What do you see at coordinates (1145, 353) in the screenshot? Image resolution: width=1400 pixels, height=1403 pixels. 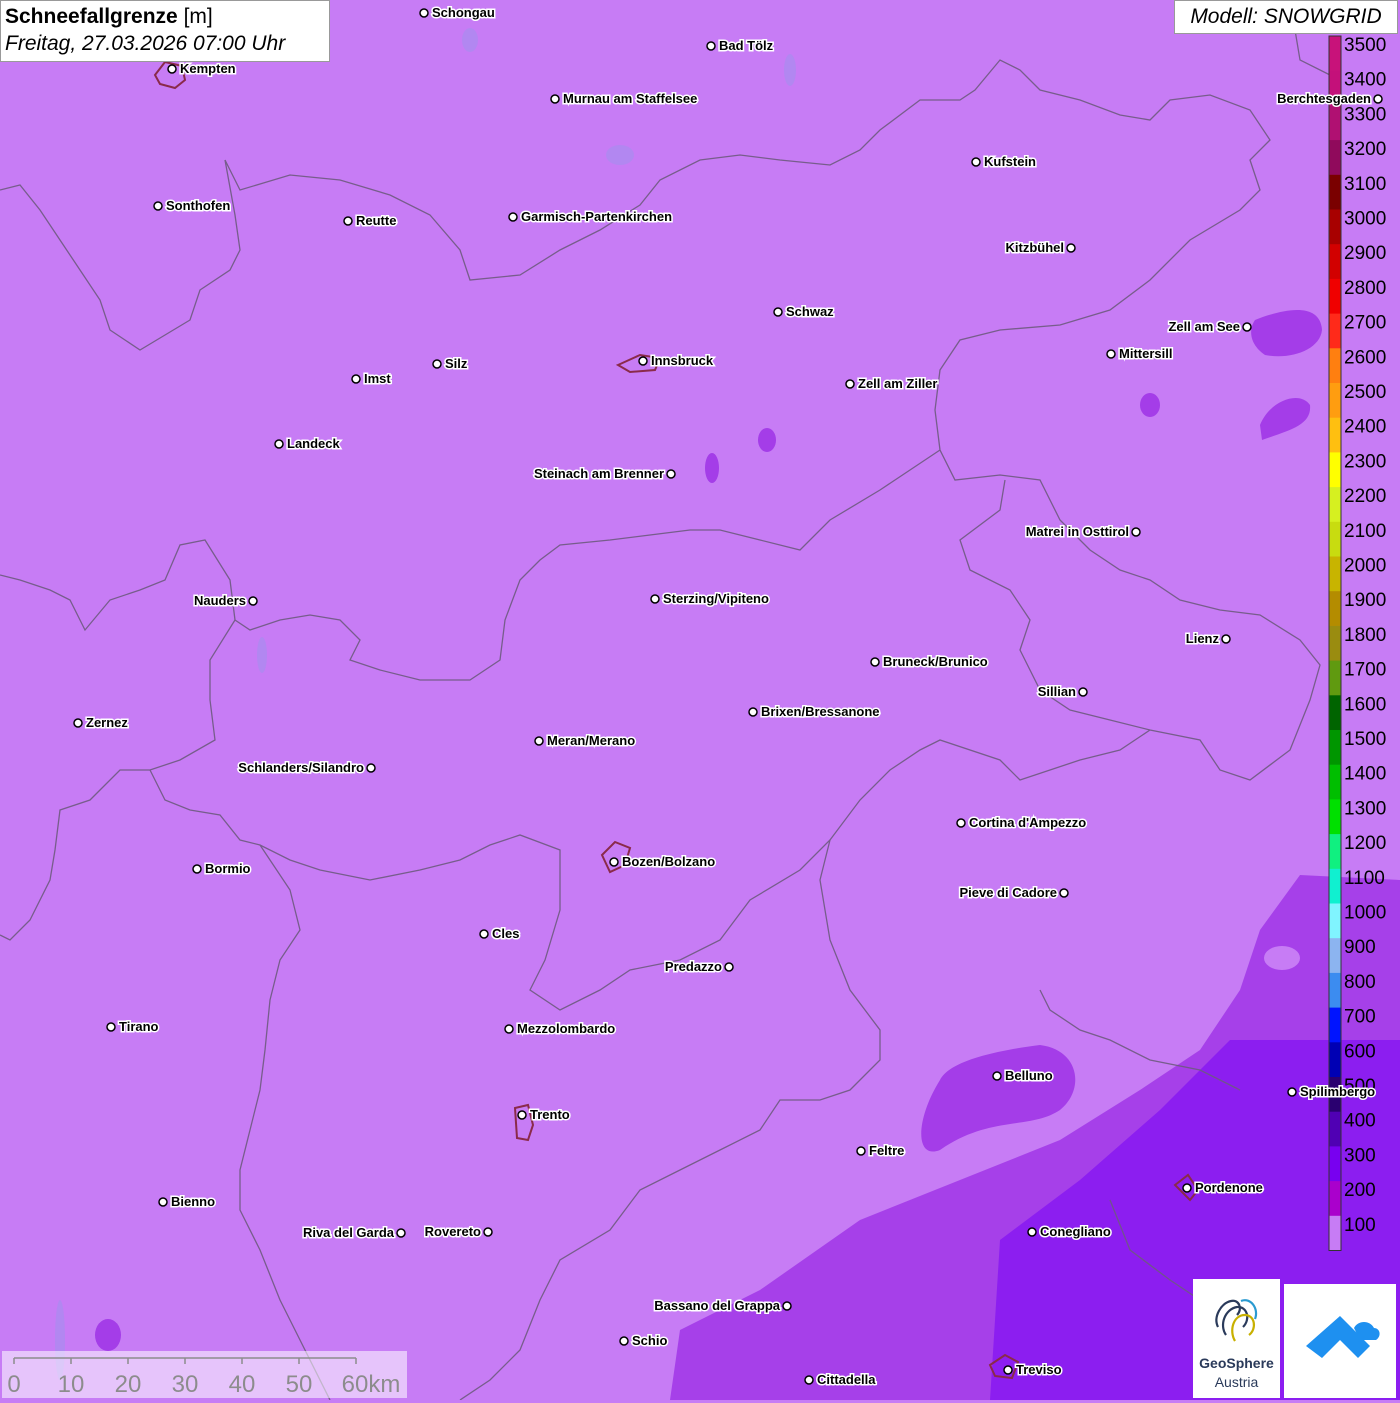 I see `city-label: Mittersill` at bounding box center [1145, 353].